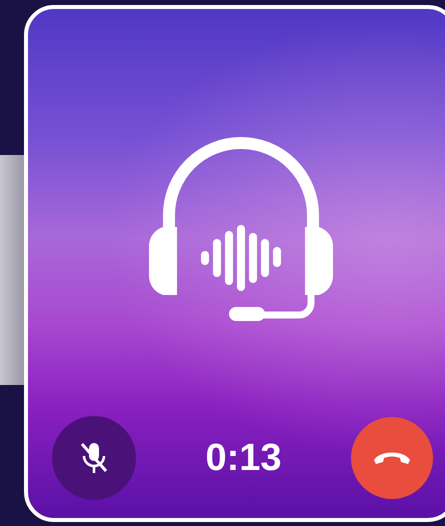  Describe the element at coordinates (243, 458) in the screenshot. I see `call-timer: 0:13` at that location.